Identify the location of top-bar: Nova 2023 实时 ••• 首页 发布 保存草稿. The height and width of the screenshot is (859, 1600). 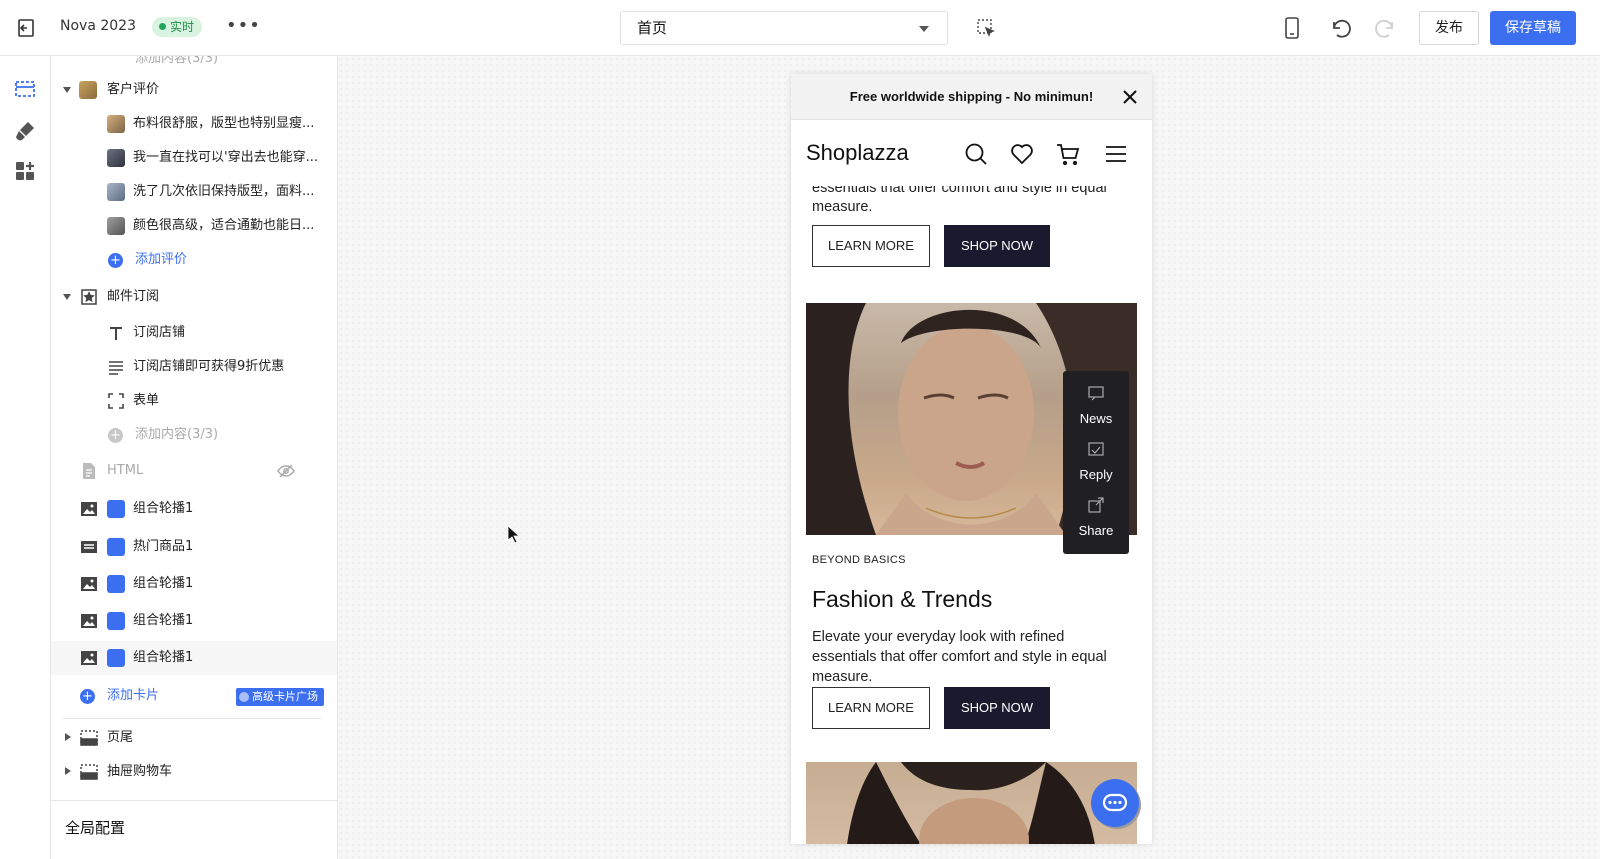
(800, 28).